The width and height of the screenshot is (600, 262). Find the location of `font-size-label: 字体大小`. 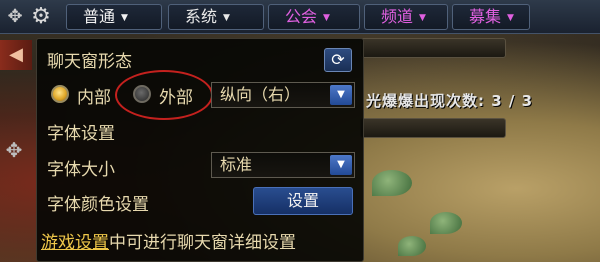

font-size-label: 字体大小 is located at coordinates (81, 170).